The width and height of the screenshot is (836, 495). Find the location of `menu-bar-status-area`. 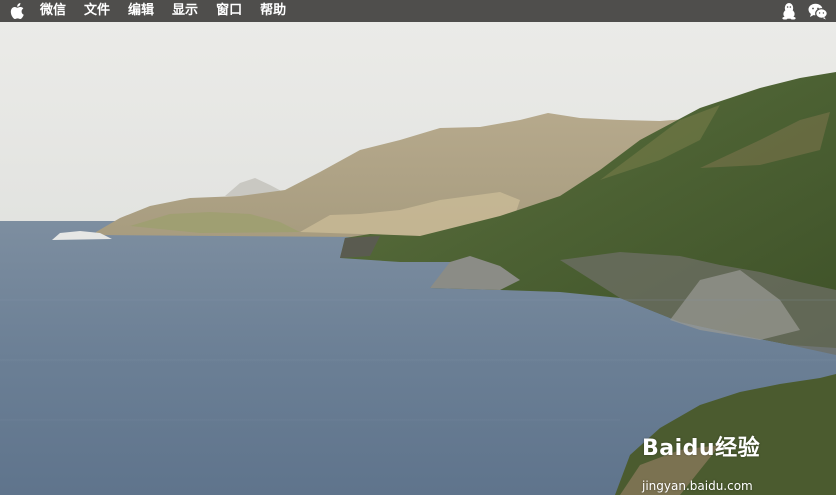

menu-bar-status-area is located at coordinates (805, 11).